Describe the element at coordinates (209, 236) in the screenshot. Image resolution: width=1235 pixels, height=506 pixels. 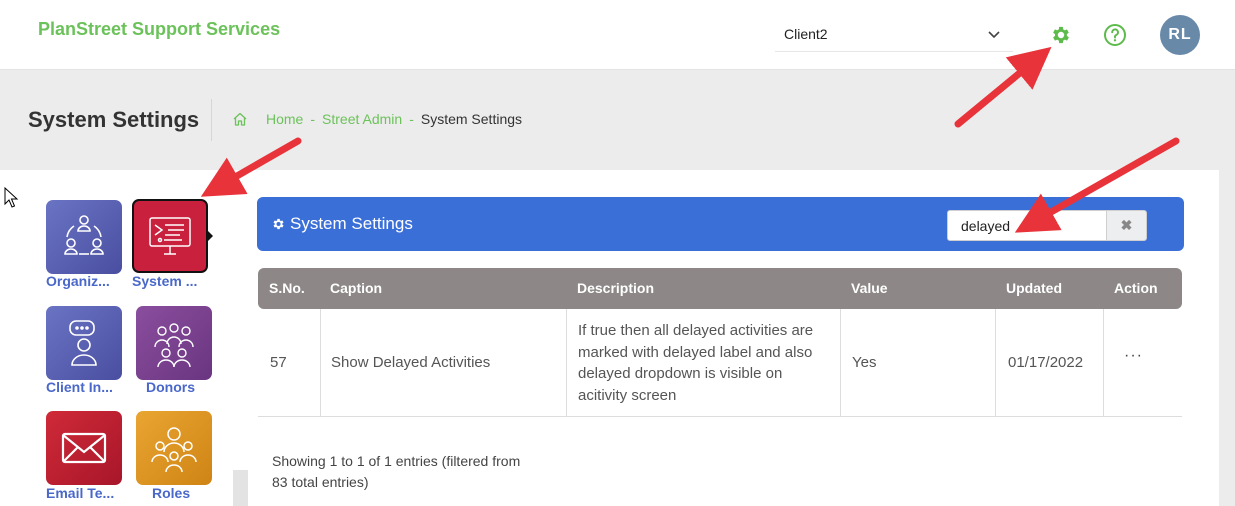
I see `active-tile-pointer` at that location.